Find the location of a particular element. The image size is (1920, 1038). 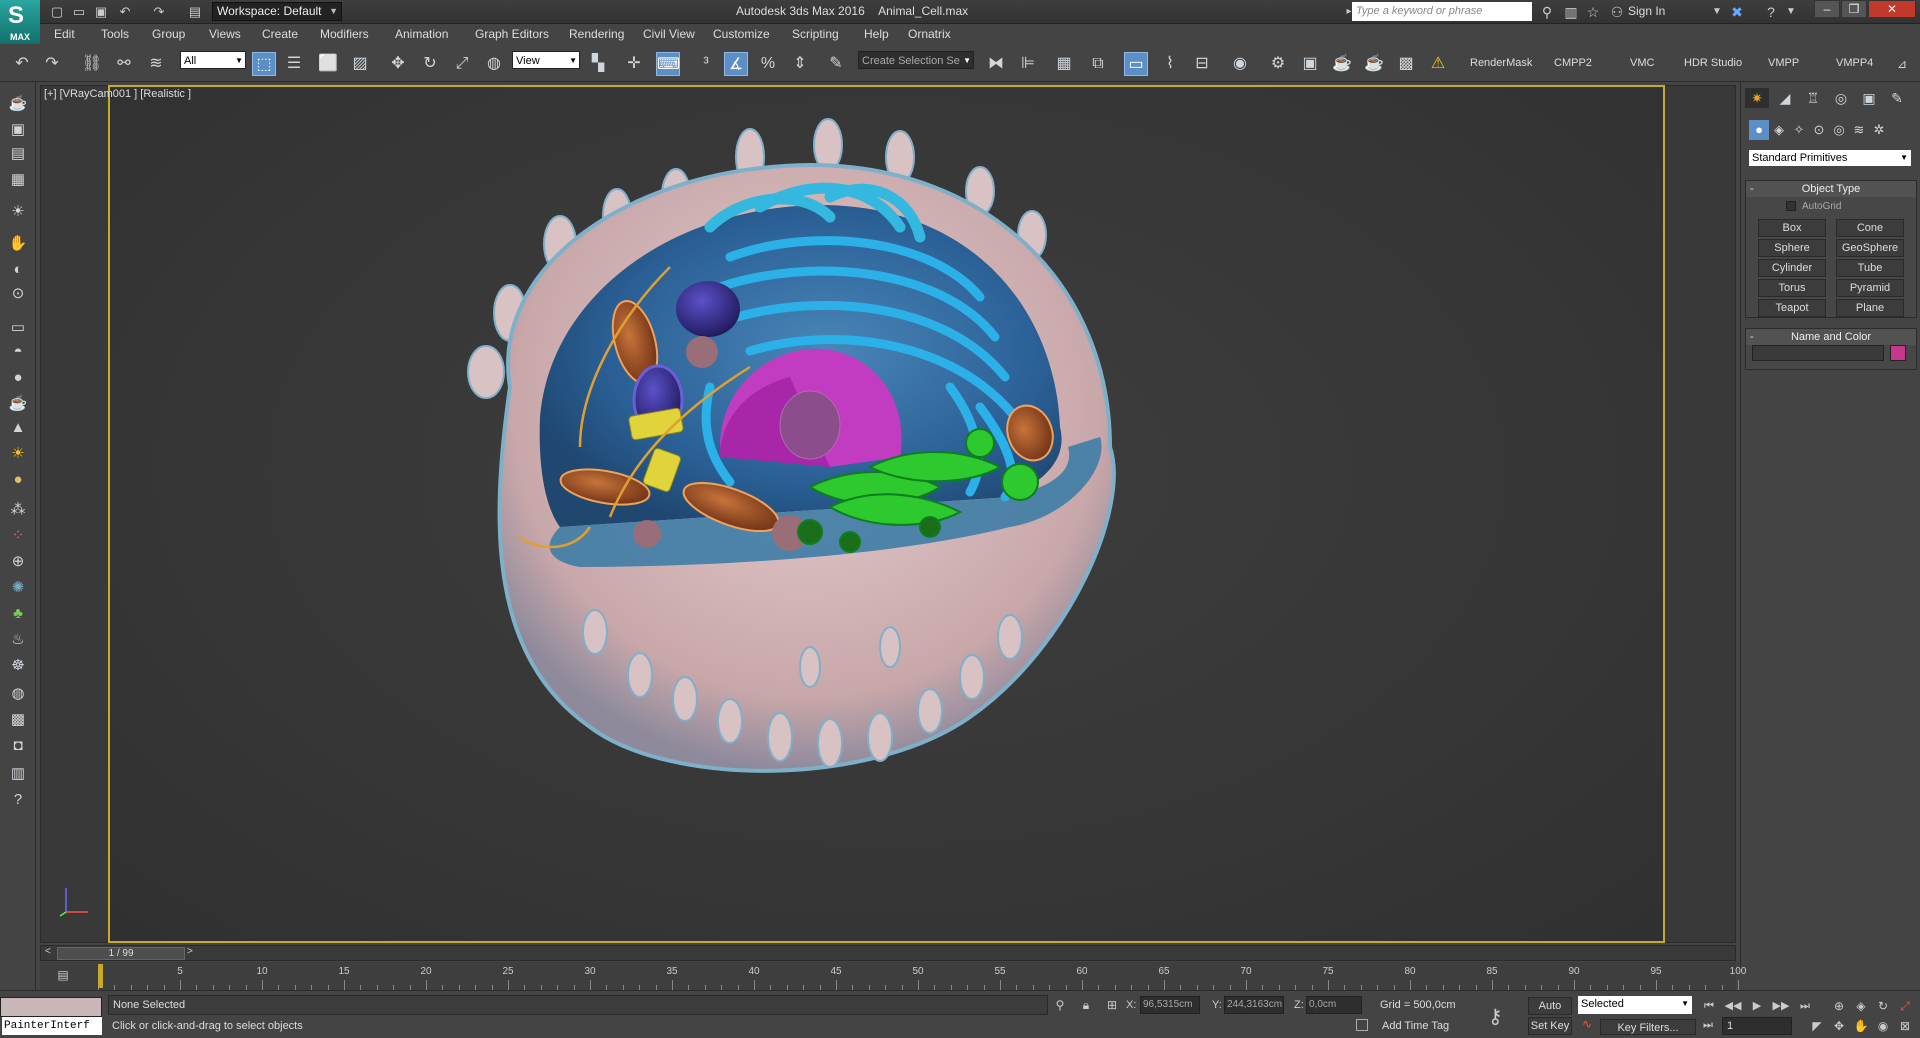

grass-icon: ♣ is located at coordinates (18, 614).